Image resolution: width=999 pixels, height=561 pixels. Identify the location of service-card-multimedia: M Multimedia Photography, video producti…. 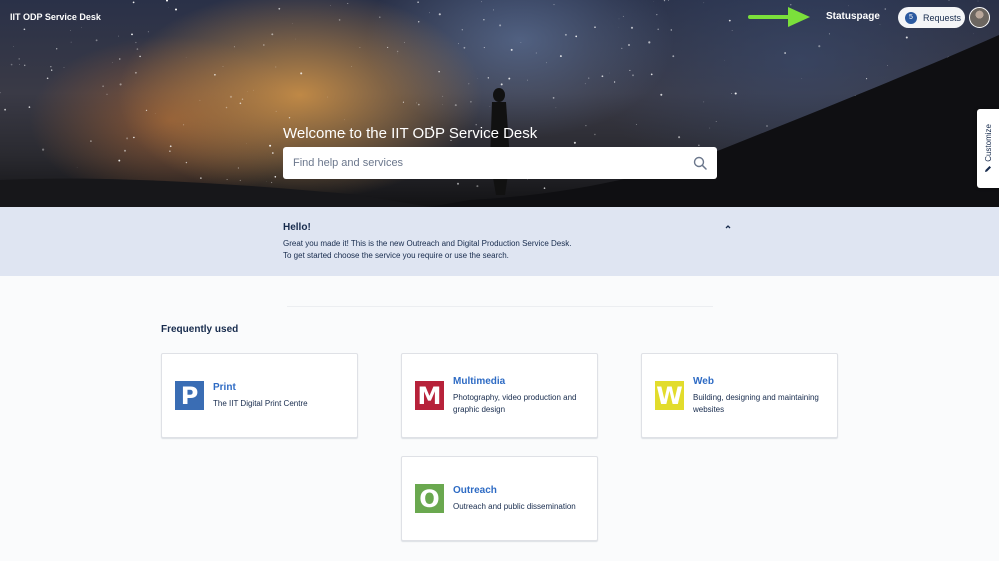
(499, 395).